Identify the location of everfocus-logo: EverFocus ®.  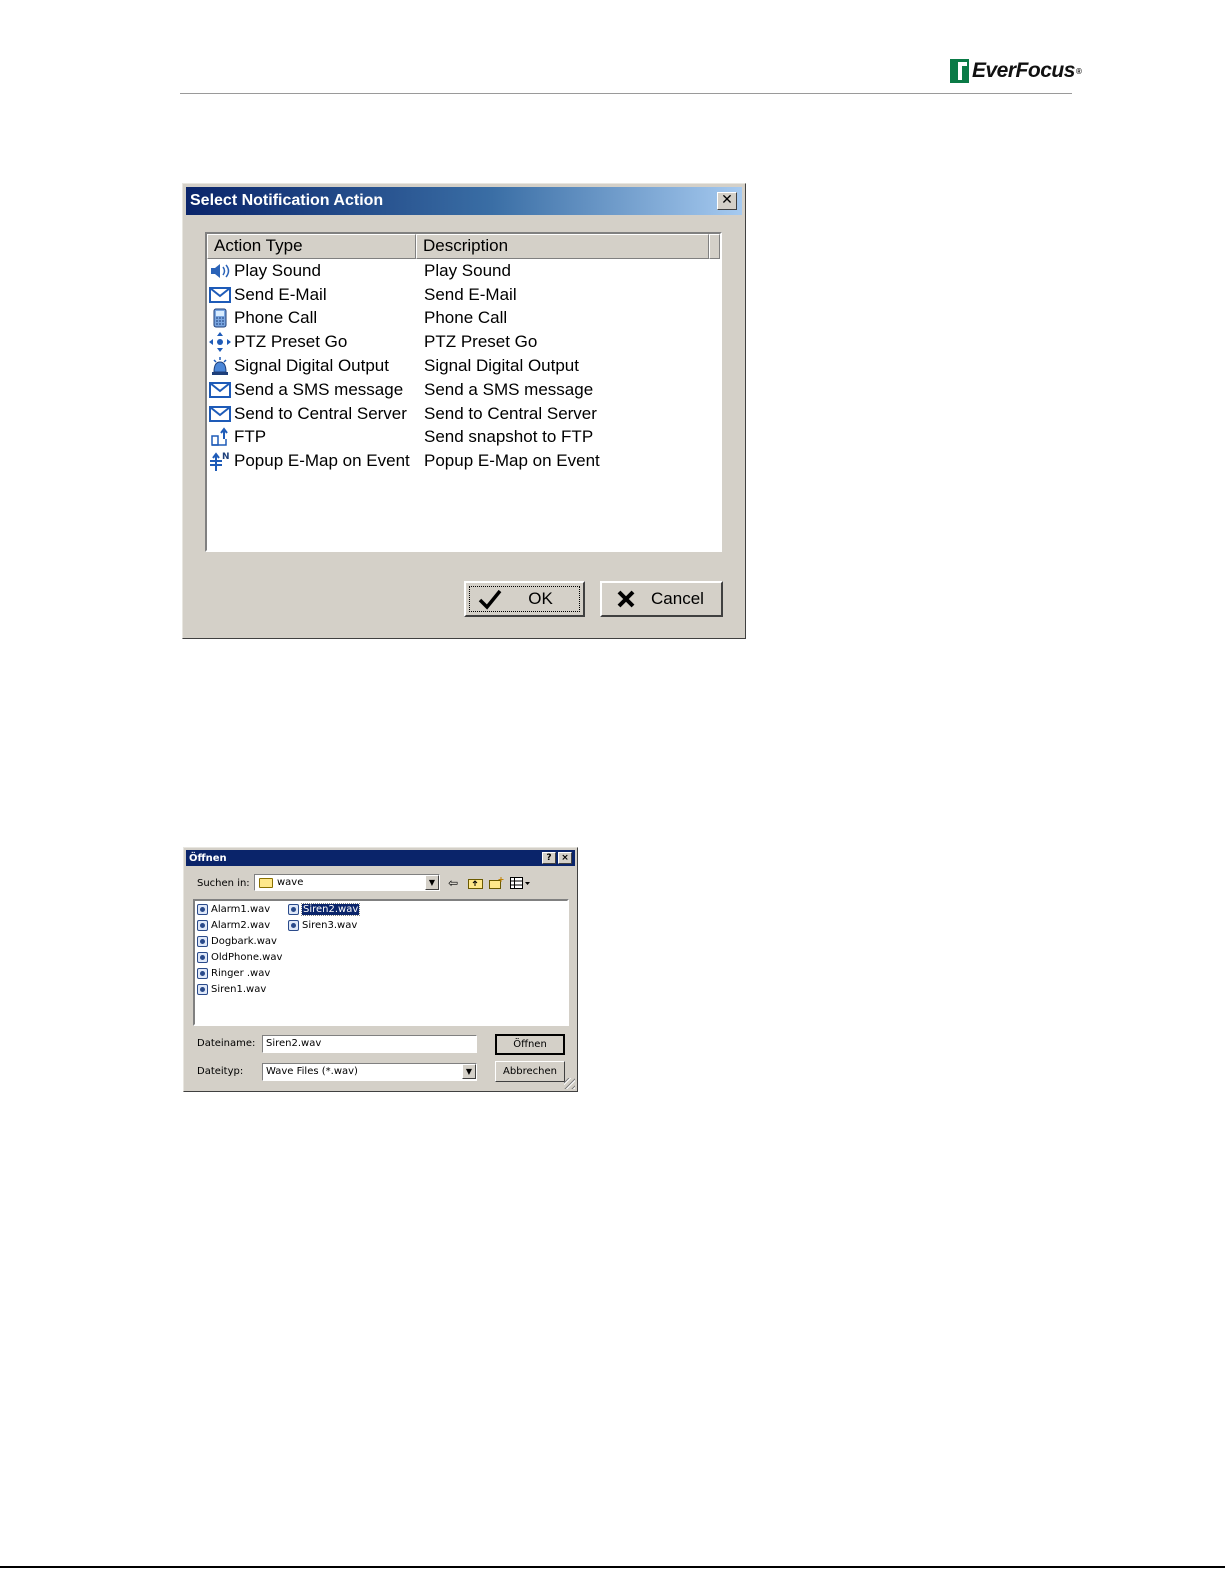
(1016, 71).